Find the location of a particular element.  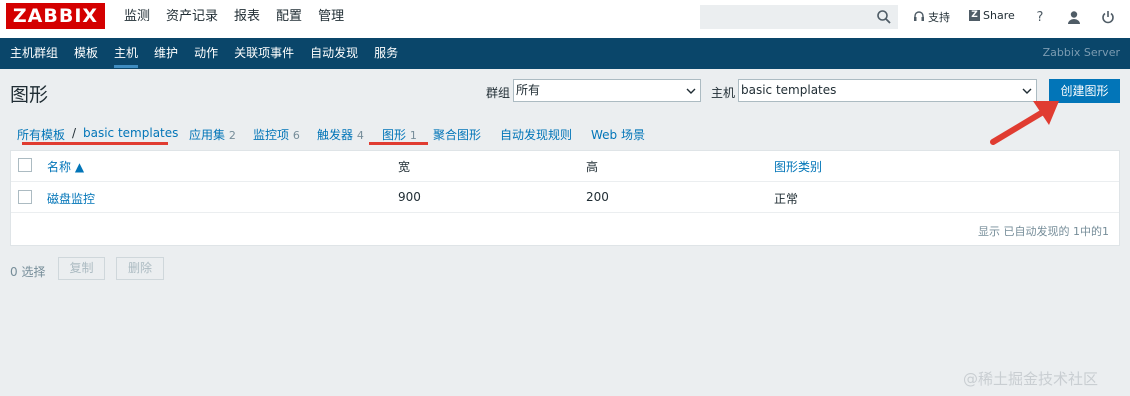

help-icon: ? is located at coordinates (1040, 17).